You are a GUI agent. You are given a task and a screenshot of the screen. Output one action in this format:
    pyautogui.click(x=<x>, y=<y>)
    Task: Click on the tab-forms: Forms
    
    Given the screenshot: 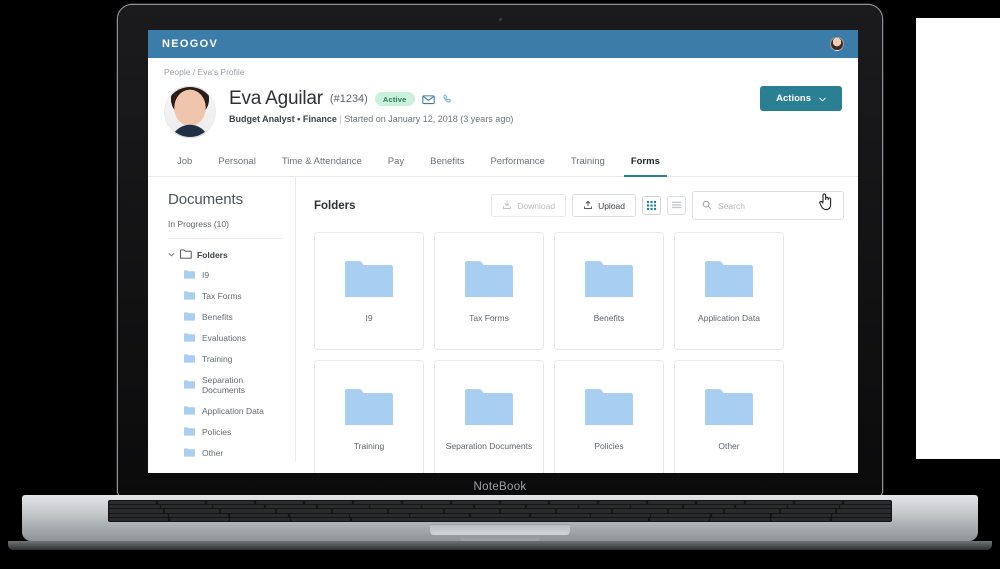 What is the action you would take?
    pyautogui.click(x=645, y=163)
    